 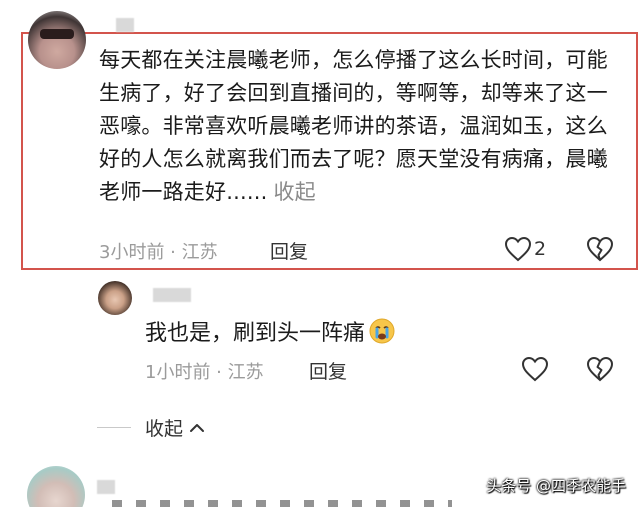 What do you see at coordinates (158, 252) in the screenshot?
I see `comment-meta: 3小时前 · 江苏` at bounding box center [158, 252].